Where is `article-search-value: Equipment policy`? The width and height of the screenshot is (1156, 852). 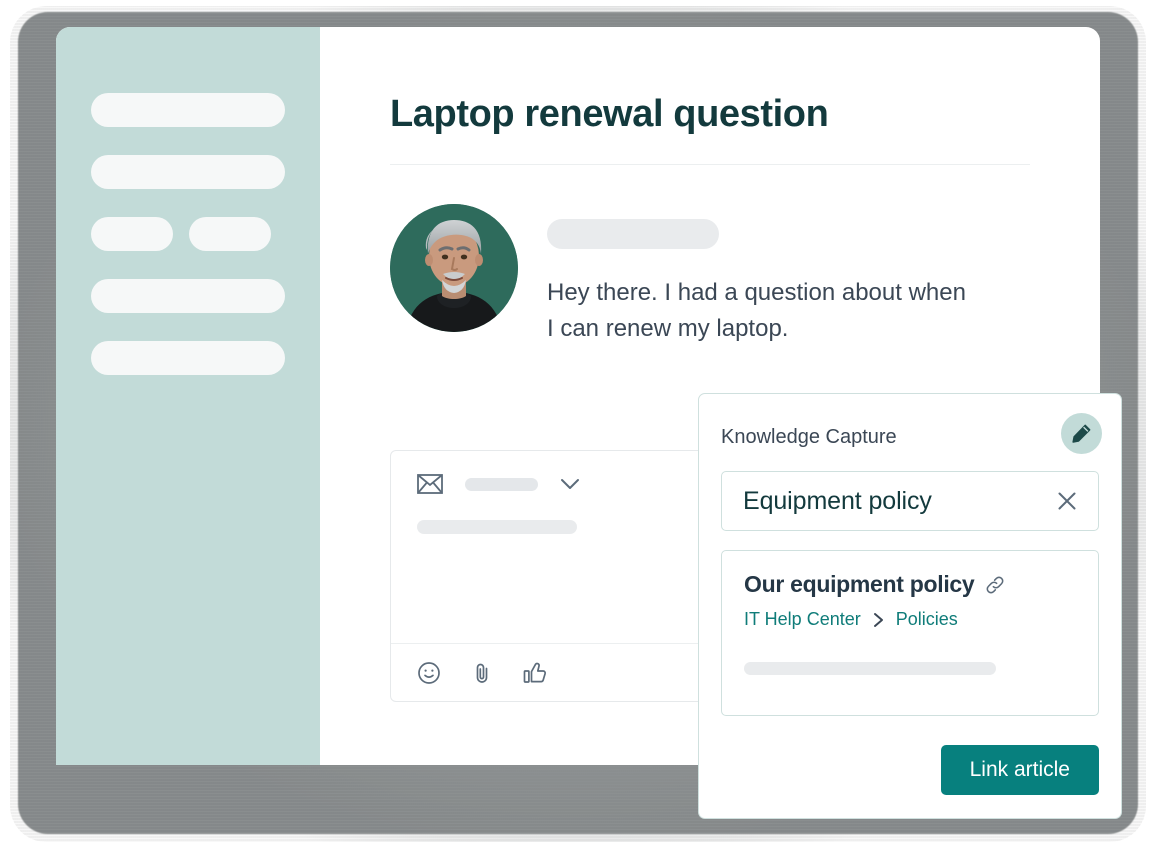
article-search-value: Equipment policy is located at coordinates (837, 500).